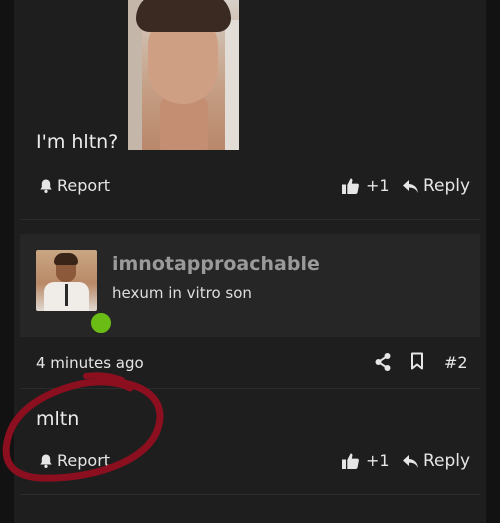 The image size is (500, 523). I want to click on bookmark-button, so click(417, 363).